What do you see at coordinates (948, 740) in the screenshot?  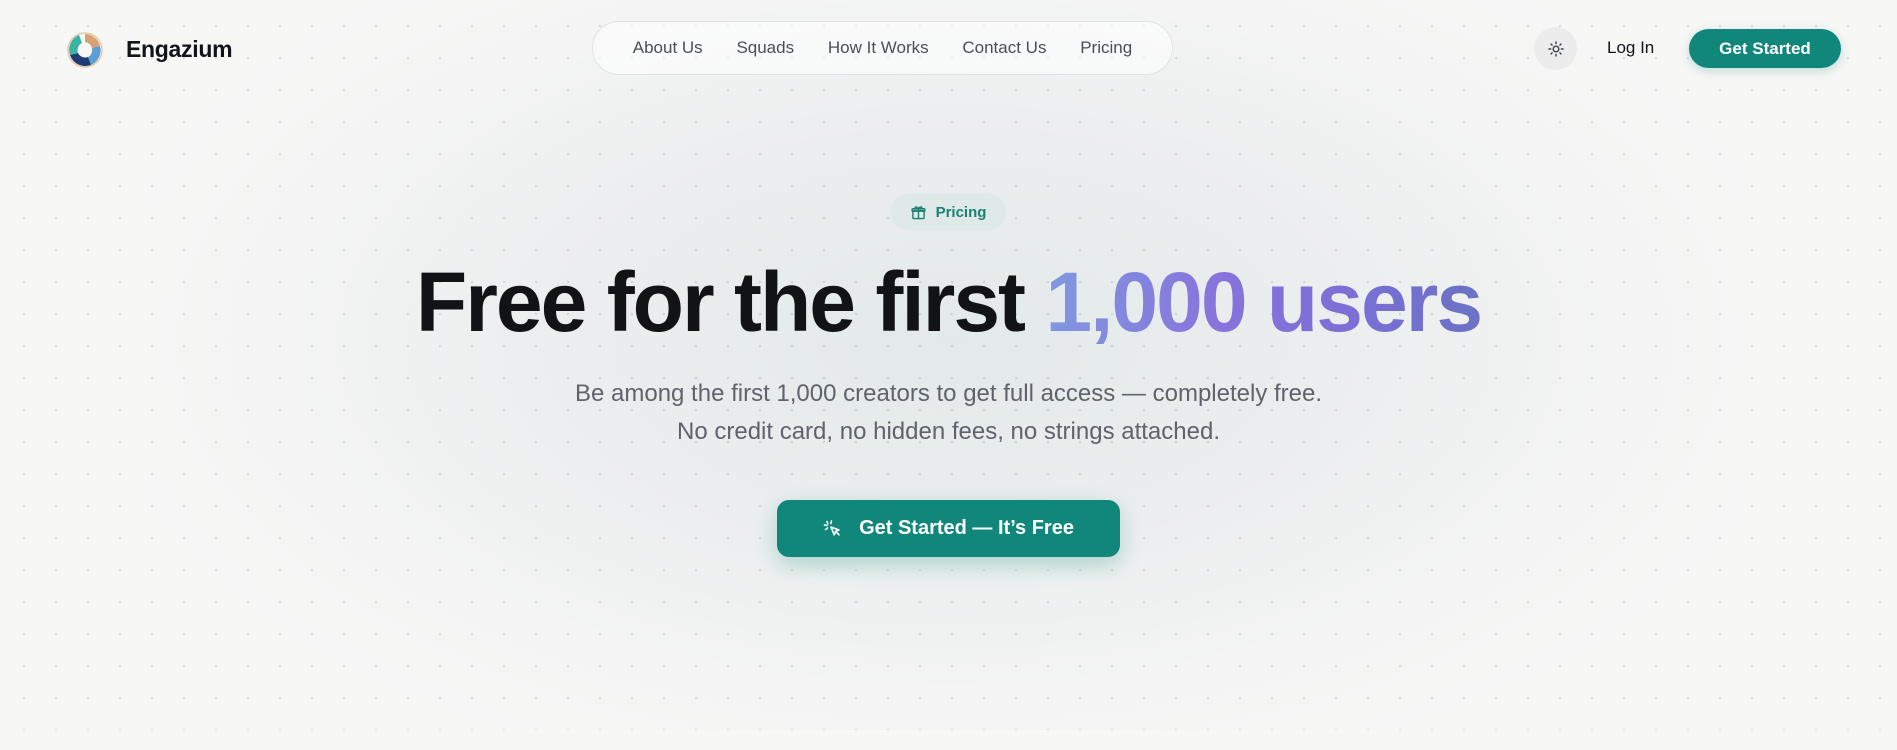 I see `page-bottom-band` at bounding box center [948, 740].